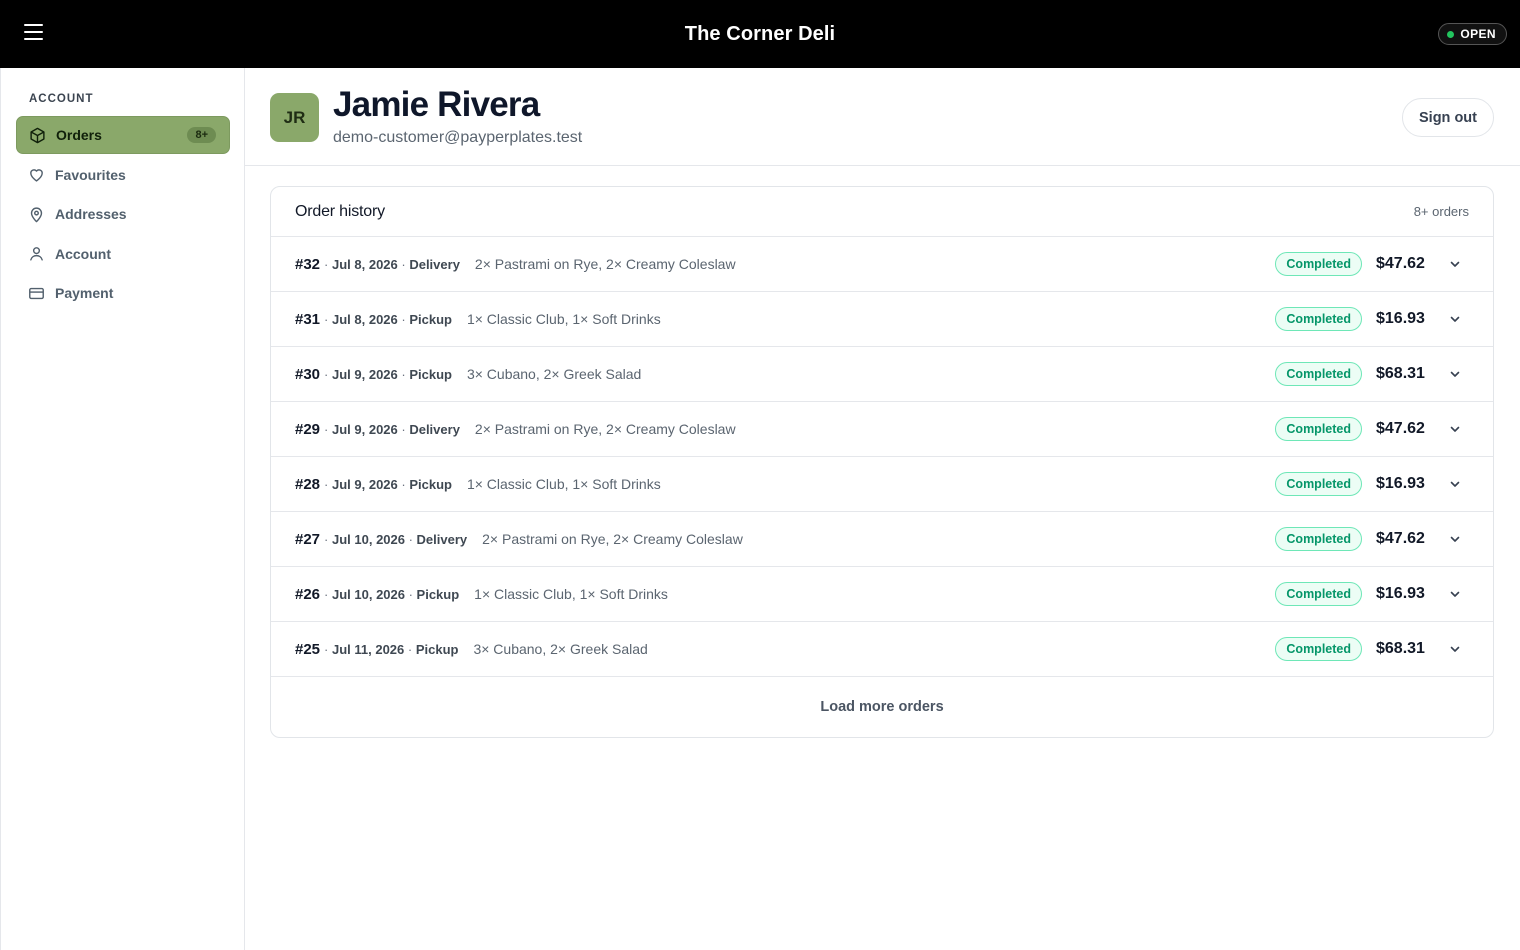  I want to click on order-meta: · Jul 10, 2026 · Pickup, so click(392, 594).